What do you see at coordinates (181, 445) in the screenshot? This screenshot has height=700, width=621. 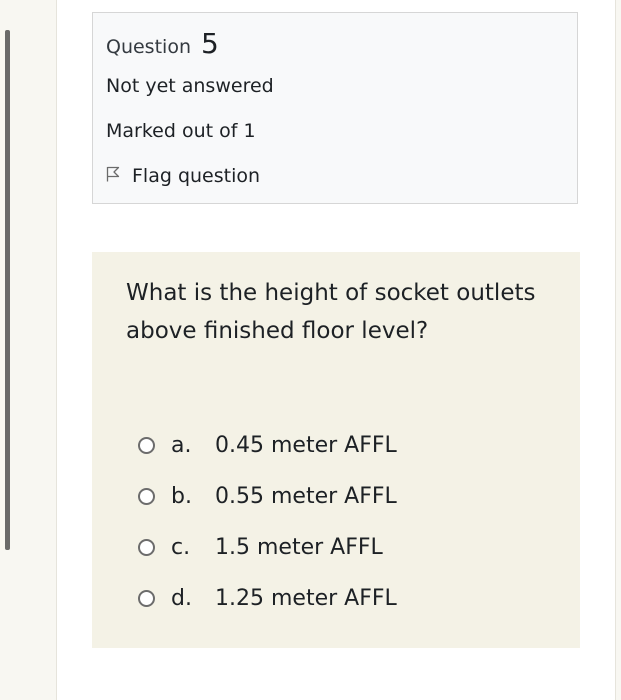 I see `answer-letter: a.` at bounding box center [181, 445].